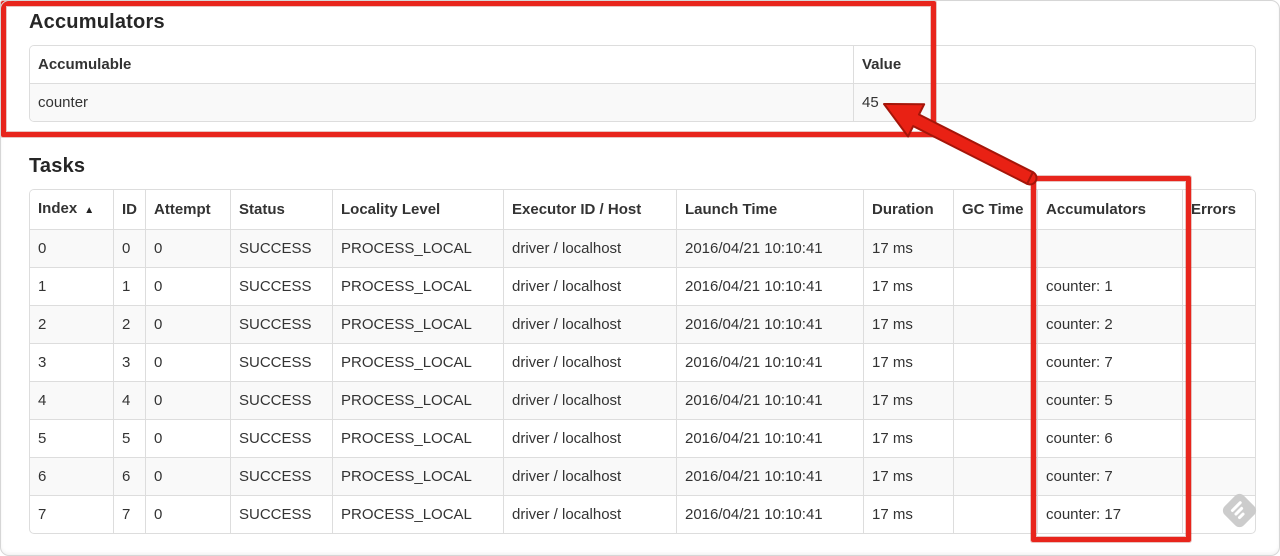 This screenshot has height=556, width=1280. I want to click on column-header-errors: Errors, so click(1219, 210).